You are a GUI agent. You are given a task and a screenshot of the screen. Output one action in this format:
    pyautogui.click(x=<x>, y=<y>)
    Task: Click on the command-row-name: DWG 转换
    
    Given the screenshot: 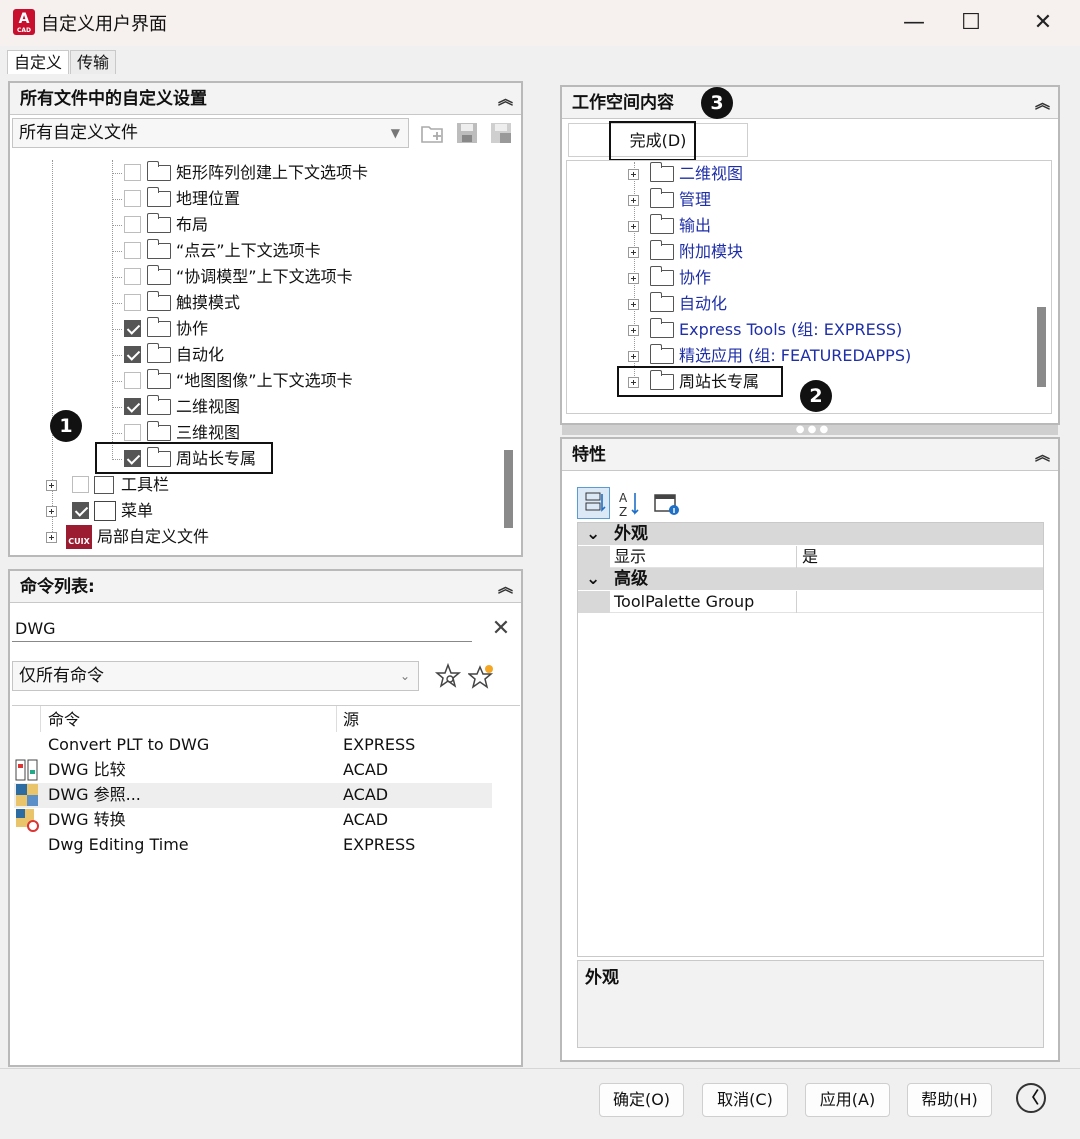 What is the action you would take?
    pyautogui.click(x=87, y=819)
    